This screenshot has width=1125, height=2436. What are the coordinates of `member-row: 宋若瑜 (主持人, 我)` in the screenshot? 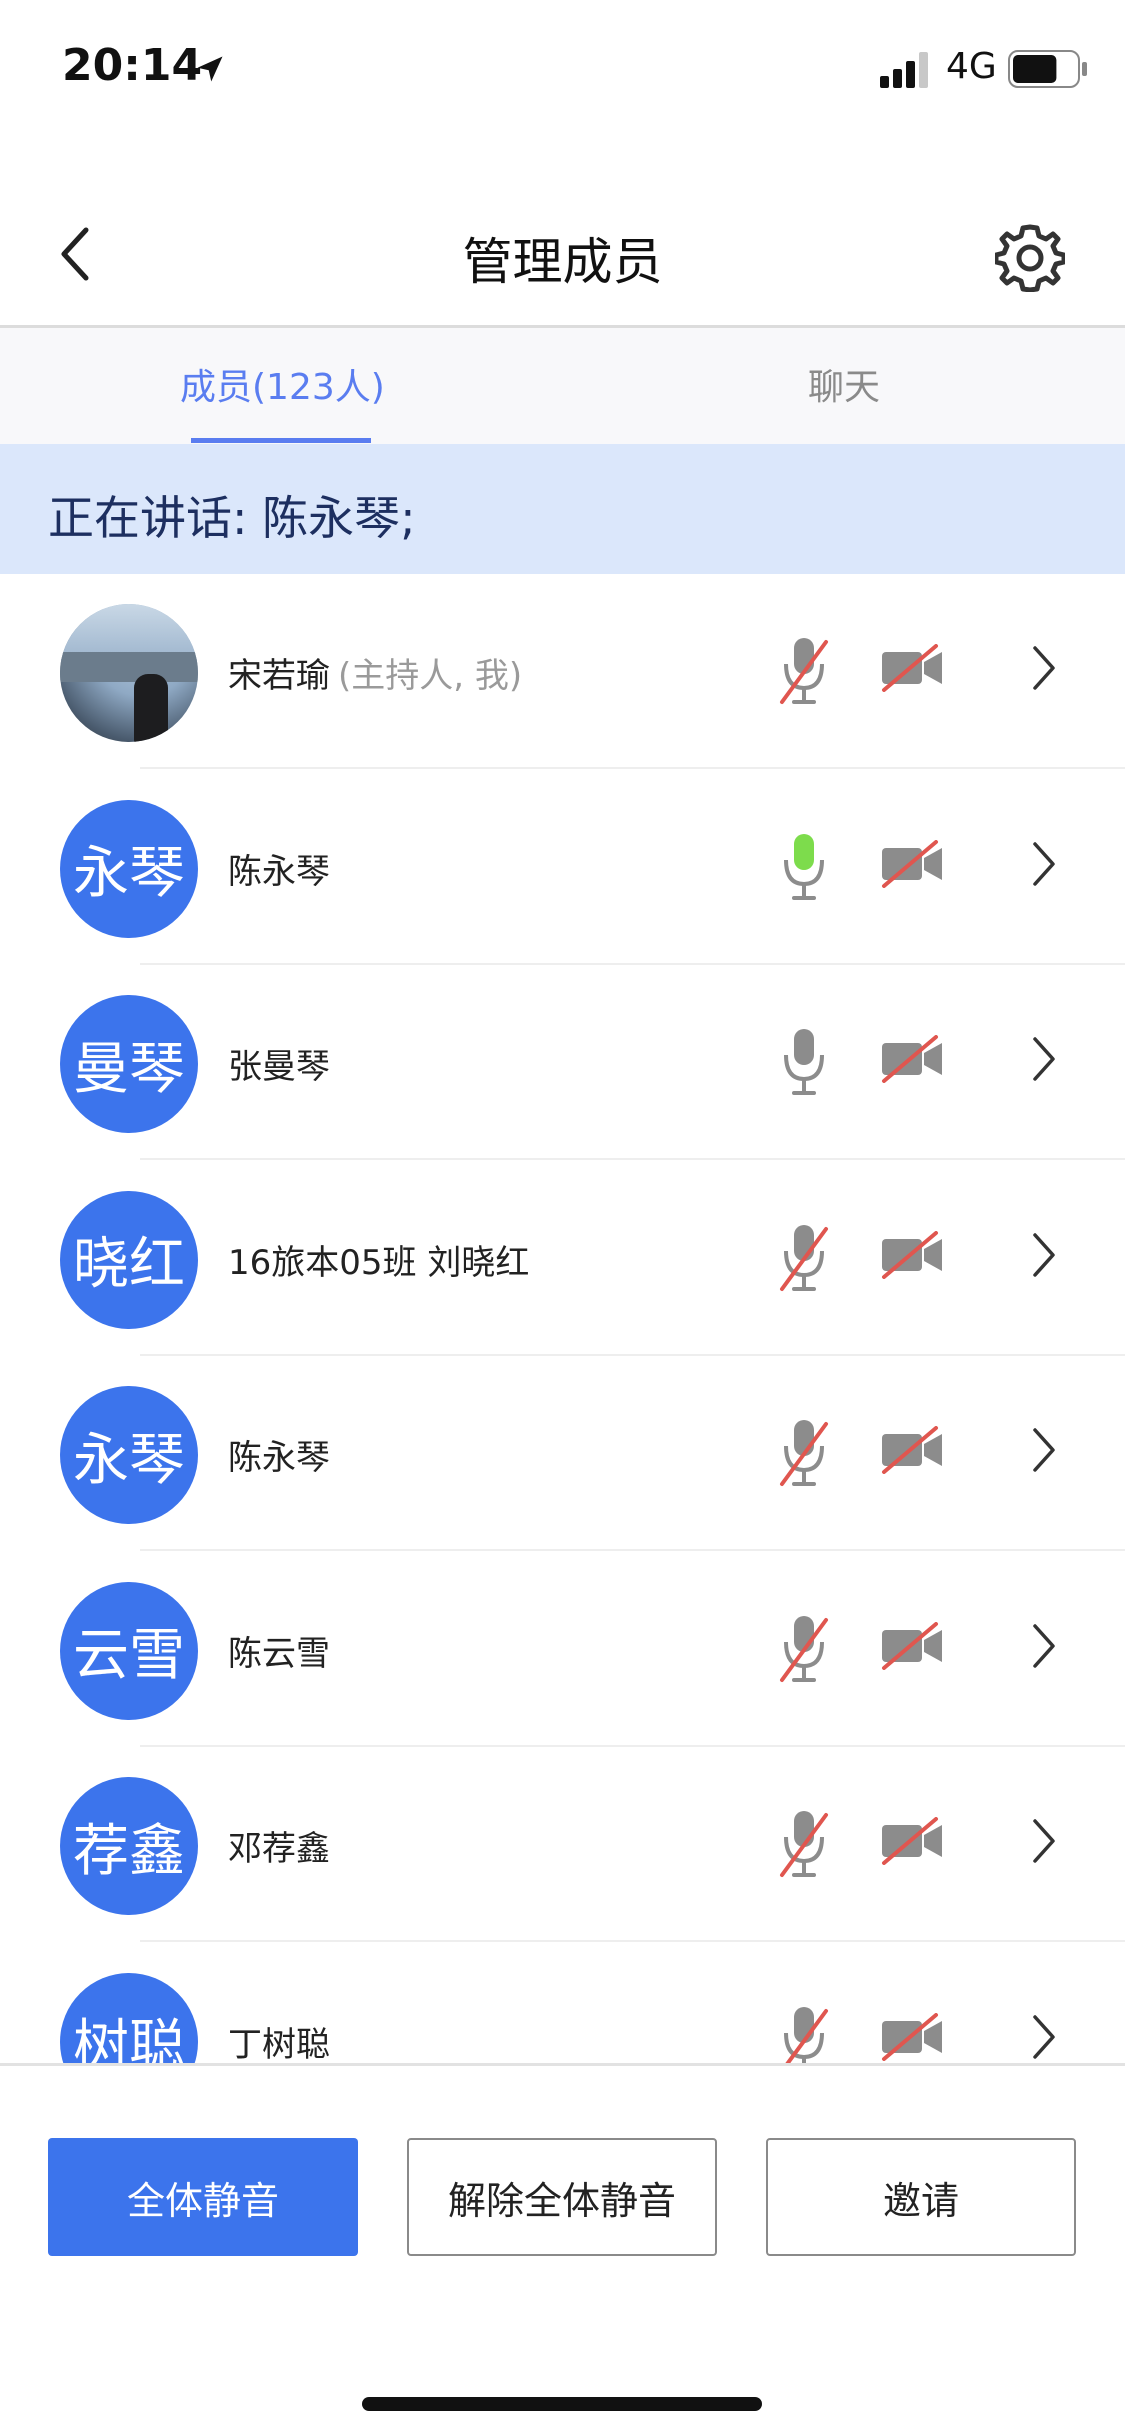 It's located at (562, 671).